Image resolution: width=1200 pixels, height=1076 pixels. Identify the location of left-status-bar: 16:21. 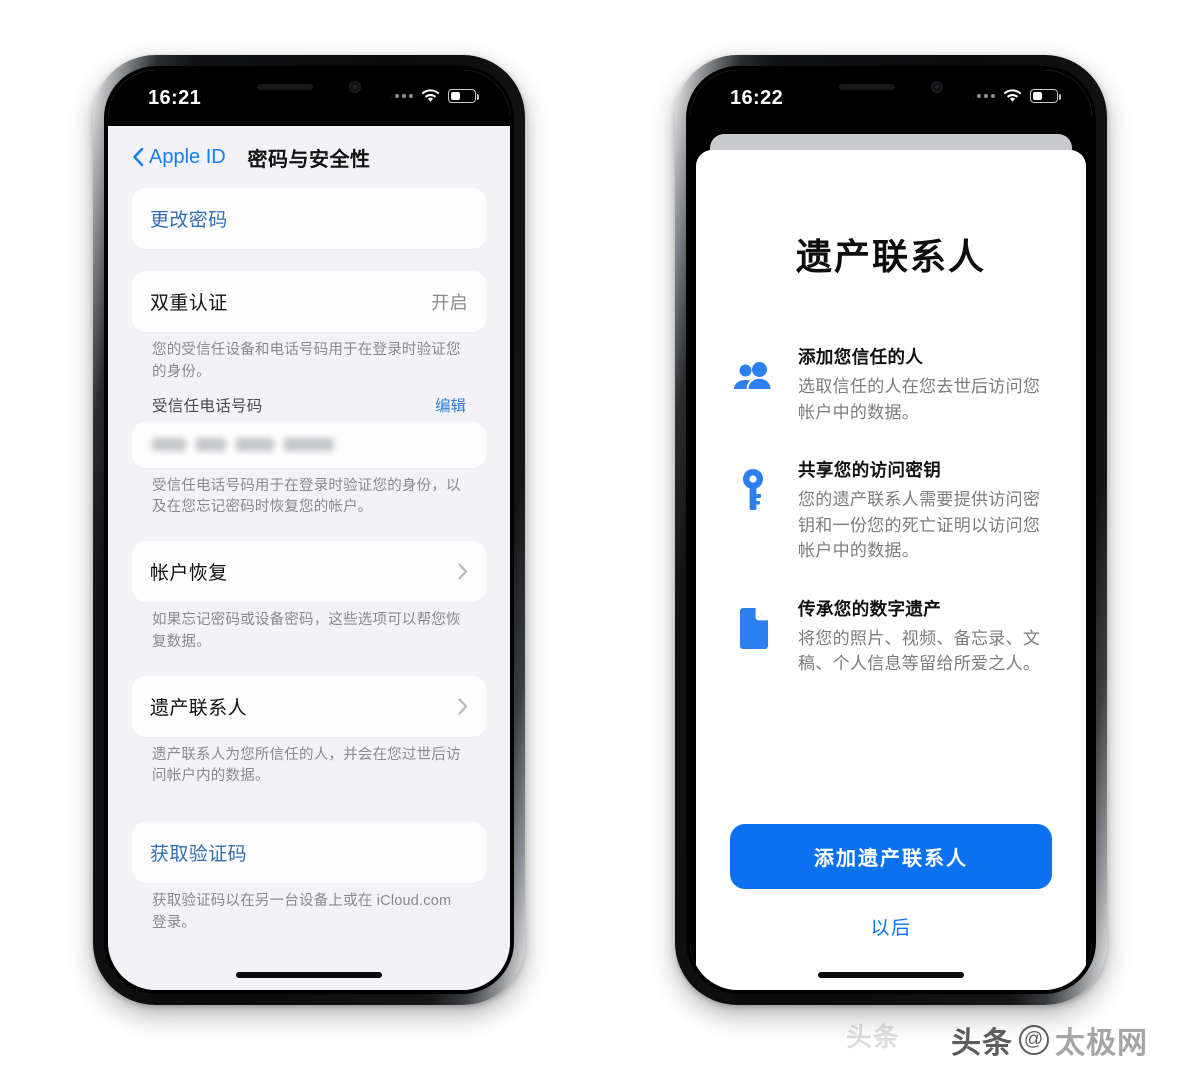
(309, 98).